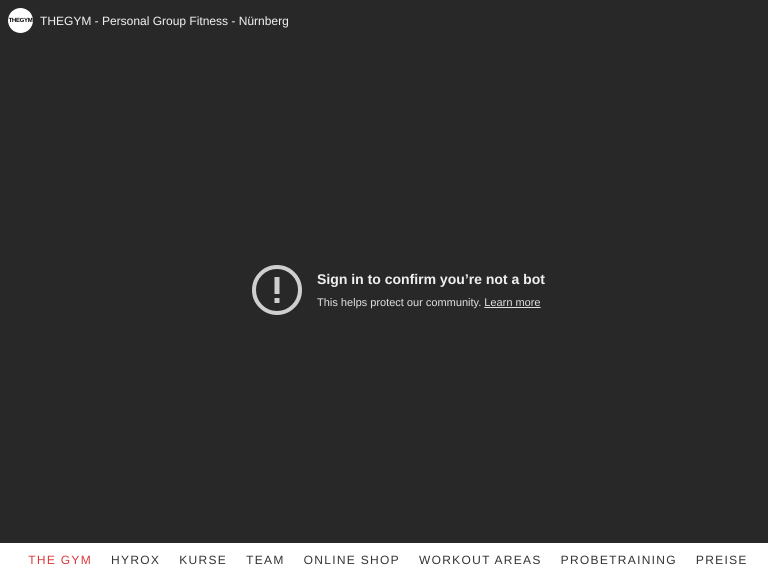 Image resolution: width=768 pixels, height=576 pixels. Describe the element at coordinates (512, 303) in the screenshot. I see `learn-more-link: Learn more` at that location.